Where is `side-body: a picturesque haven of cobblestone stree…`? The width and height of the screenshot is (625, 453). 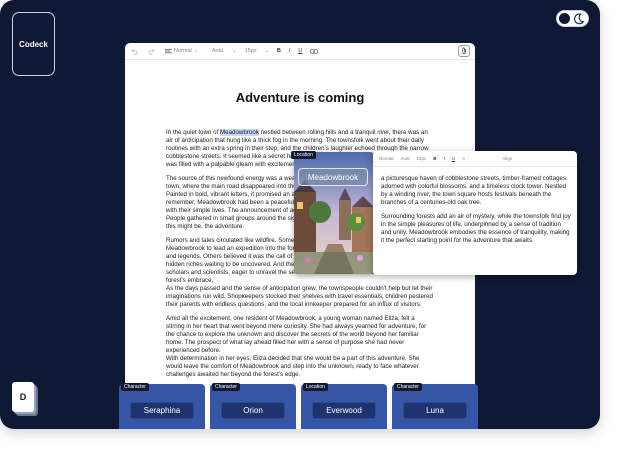 side-body: a picturesque haven of cobblestone stree… is located at coordinates (476, 213).